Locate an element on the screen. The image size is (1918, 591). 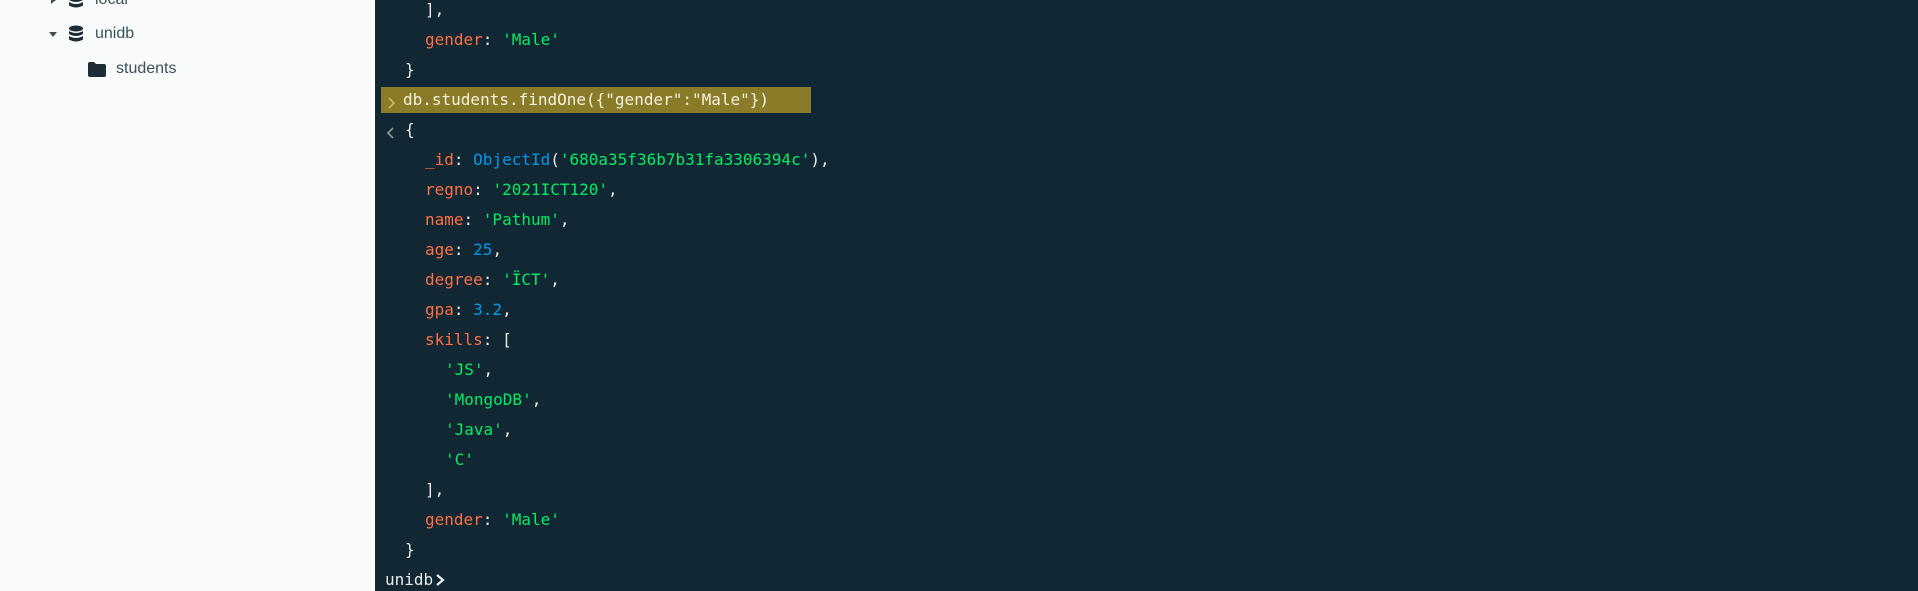
prompt-arrow-icon is located at coordinates (440, 580).